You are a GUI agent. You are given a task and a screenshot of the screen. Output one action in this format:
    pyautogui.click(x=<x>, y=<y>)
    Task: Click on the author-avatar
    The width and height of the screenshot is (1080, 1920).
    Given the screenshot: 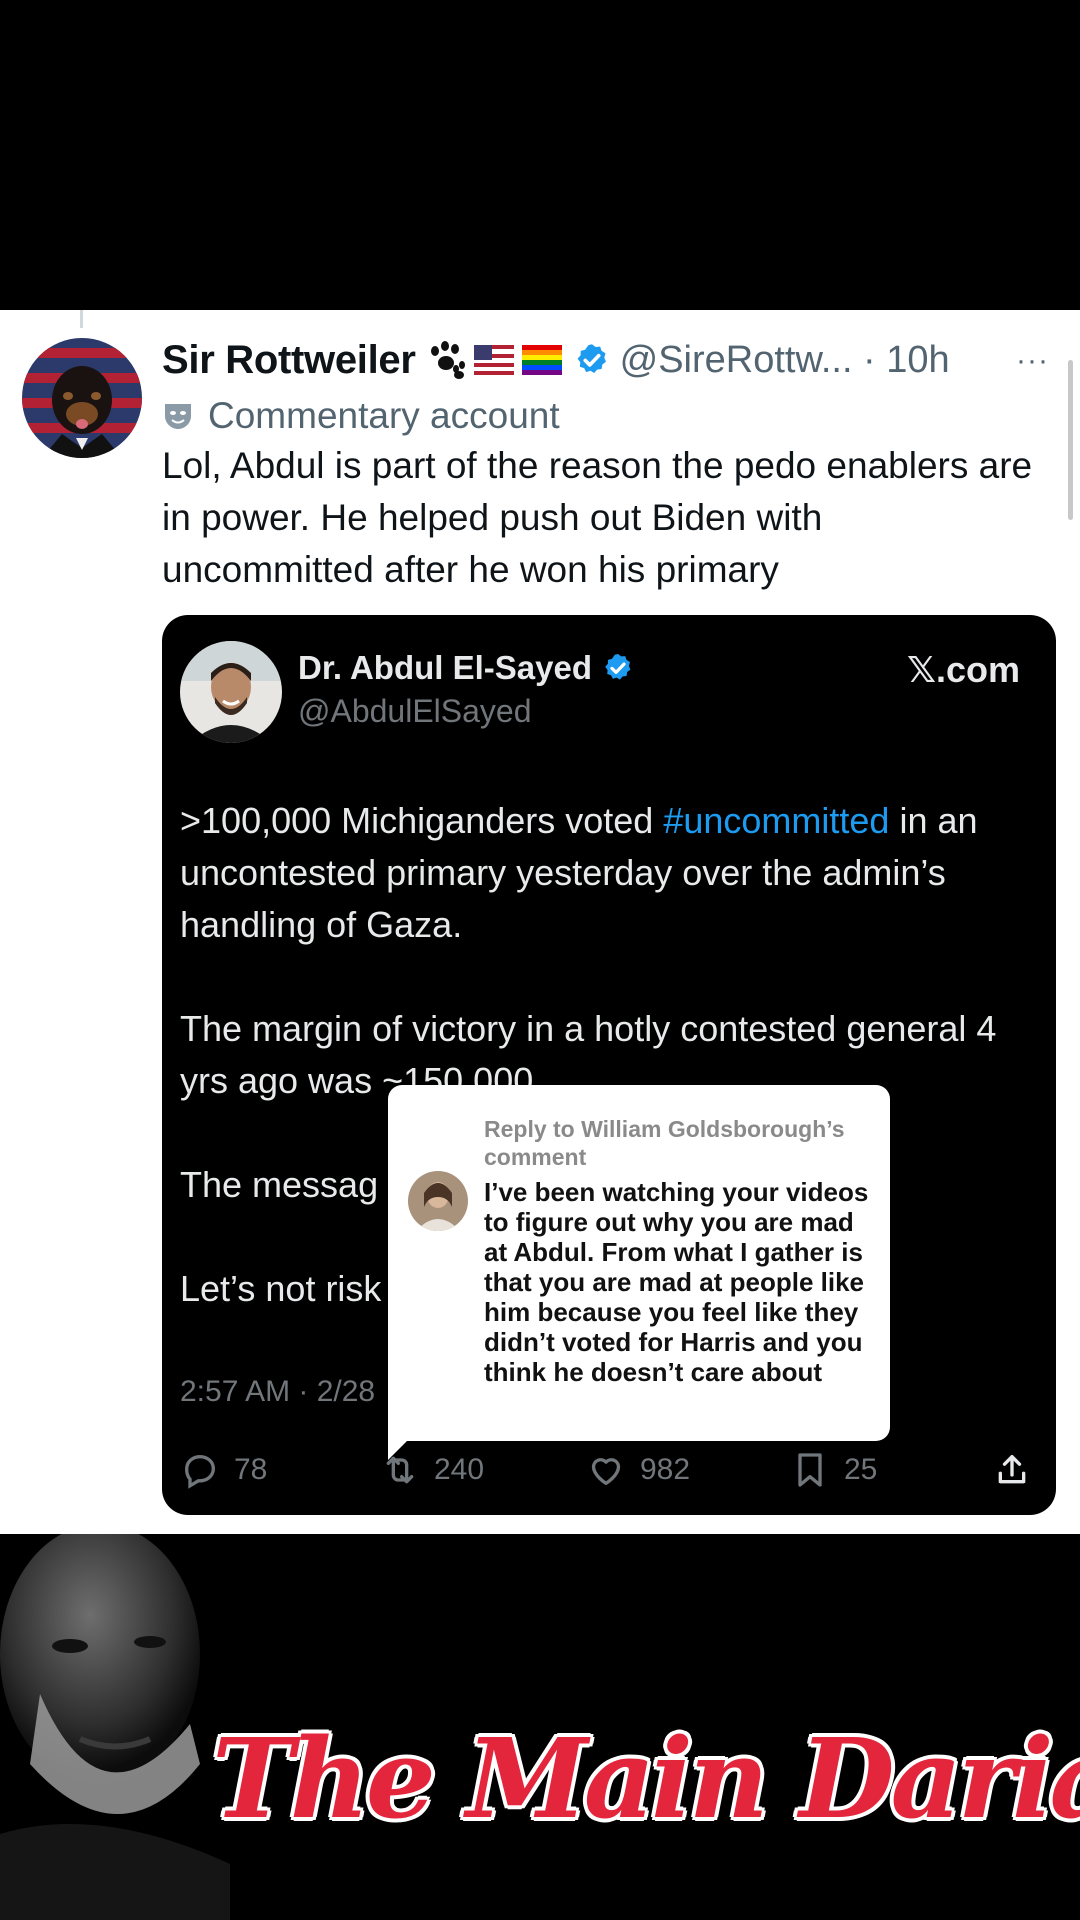 What is the action you would take?
    pyautogui.click(x=82, y=398)
    